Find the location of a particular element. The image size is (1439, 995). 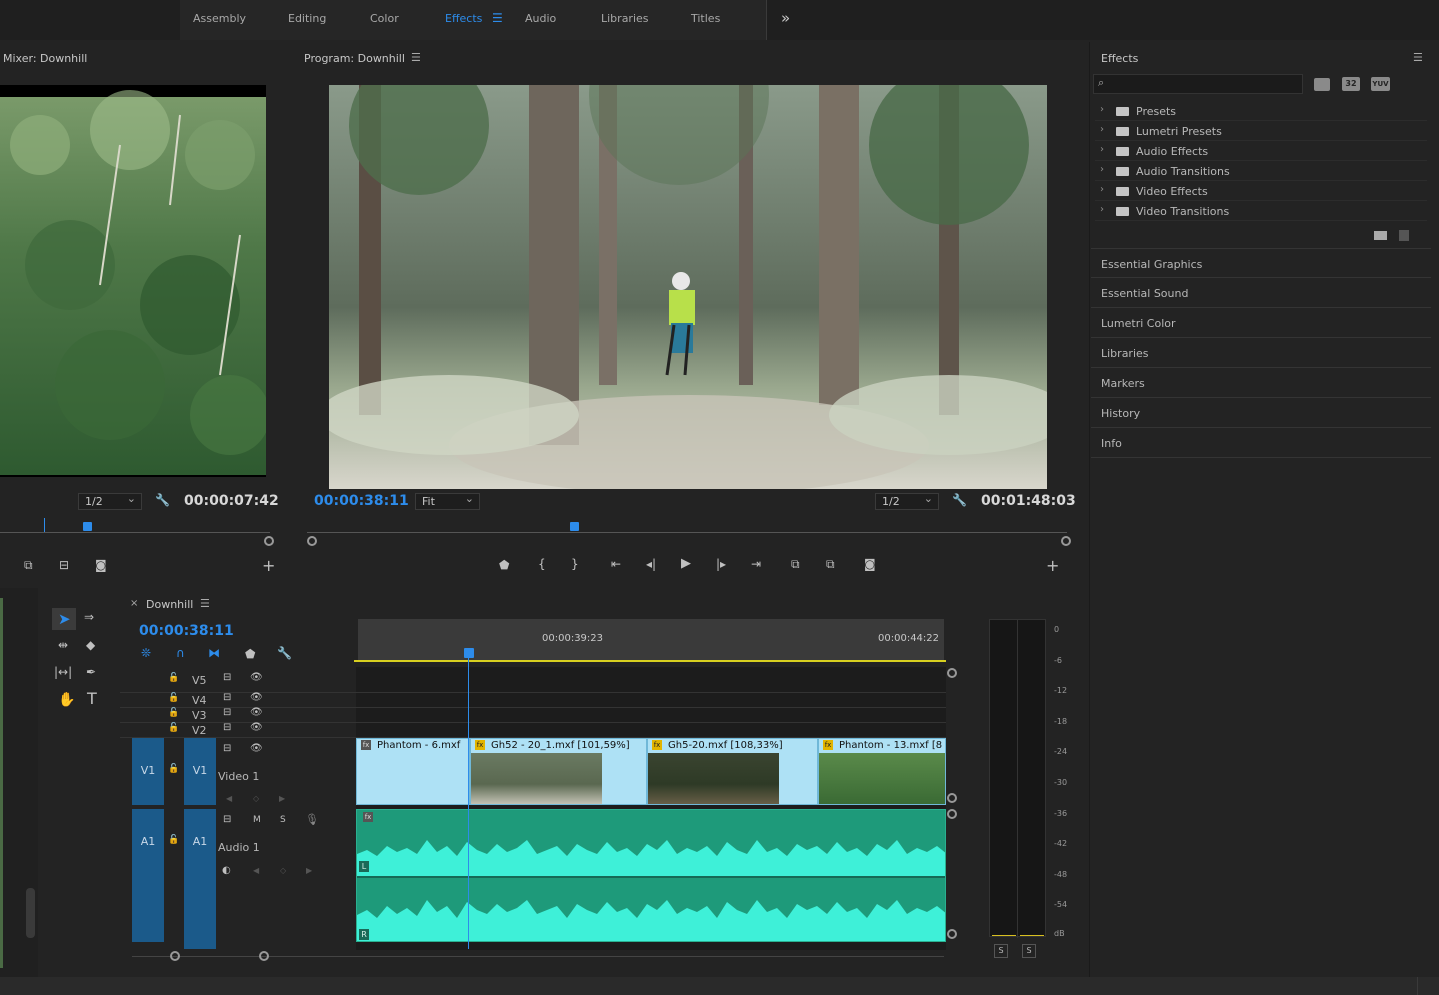

new-folder-icon is located at coordinates (1380, 235).